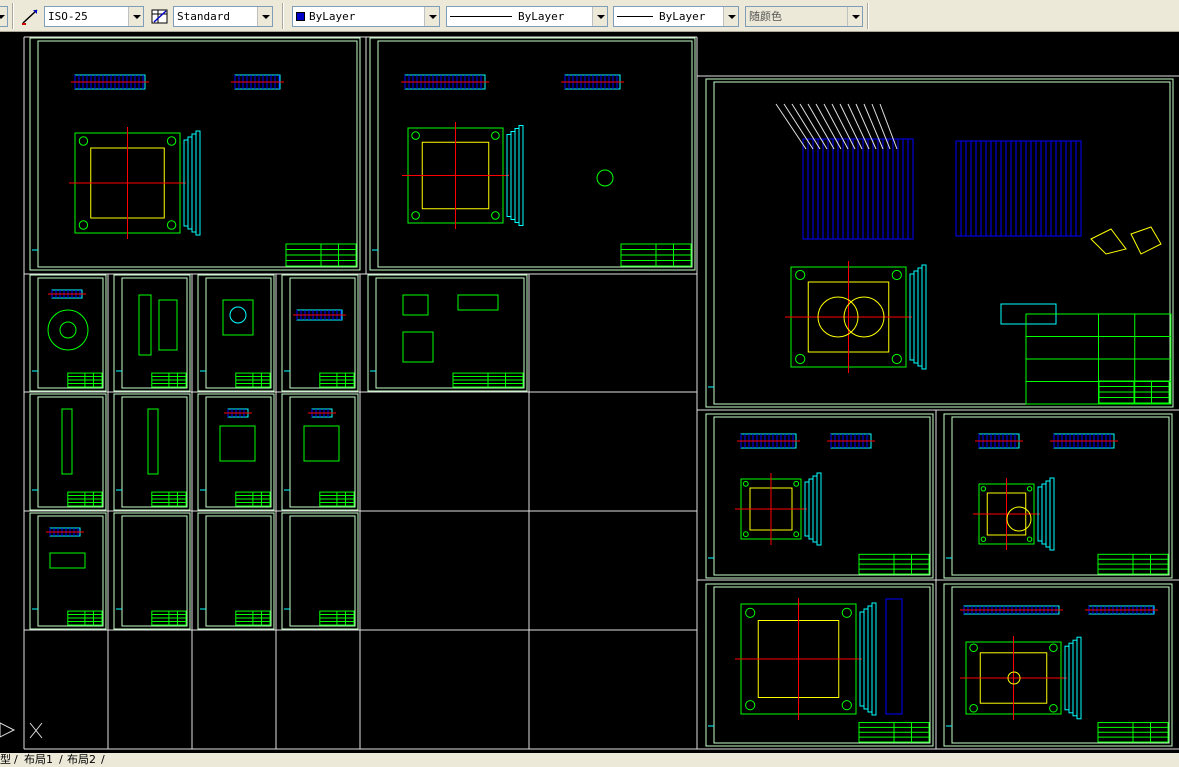  What do you see at coordinates (481, 16) in the screenshot?
I see `linetype-preview-icon` at bounding box center [481, 16].